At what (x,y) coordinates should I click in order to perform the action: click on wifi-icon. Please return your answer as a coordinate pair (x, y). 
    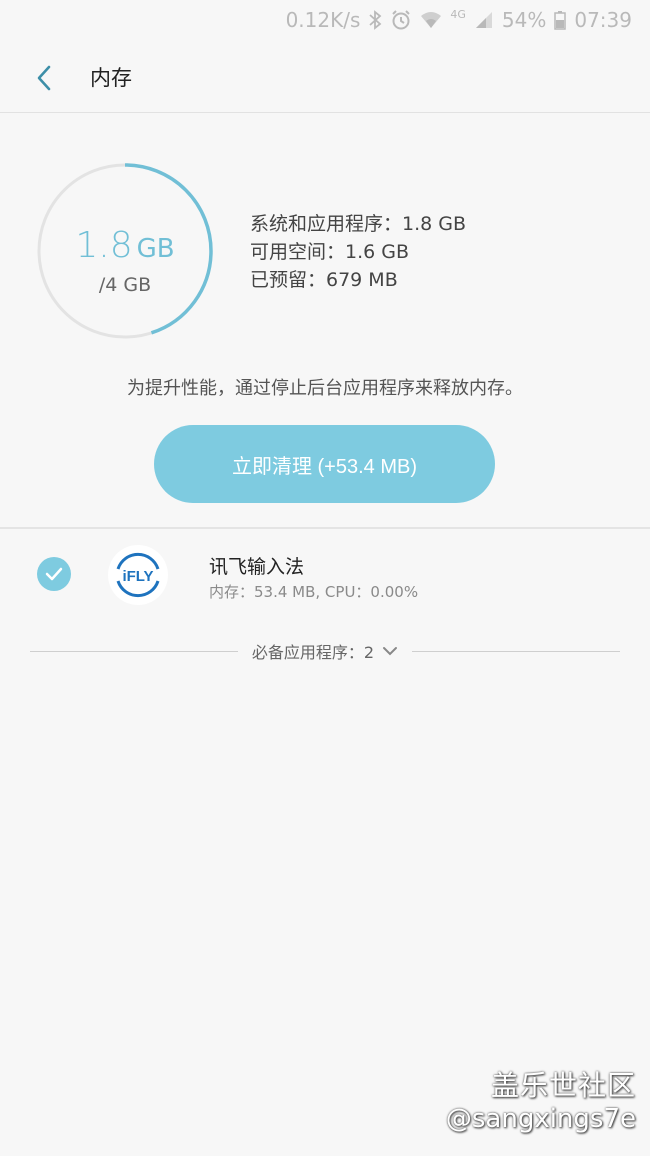
    Looking at the image, I should click on (431, 20).